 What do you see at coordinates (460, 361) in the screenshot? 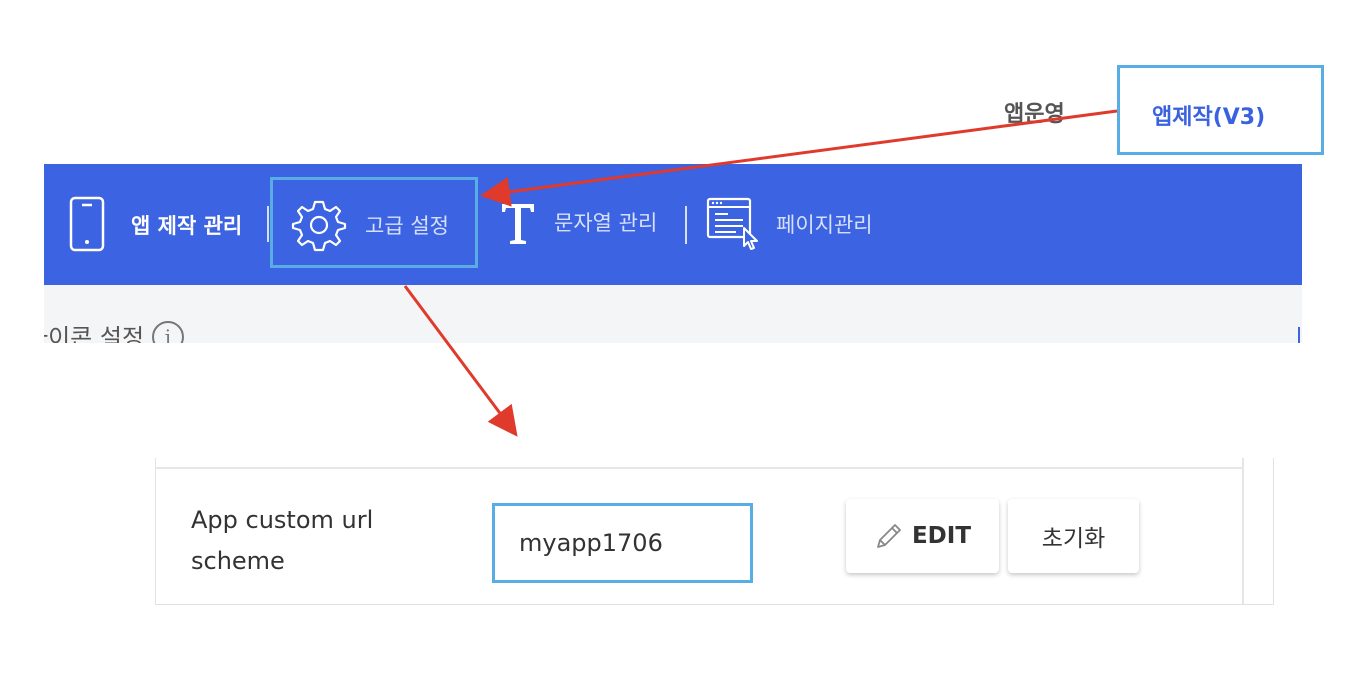
I see `arrow-to-card` at bounding box center [460, 361].